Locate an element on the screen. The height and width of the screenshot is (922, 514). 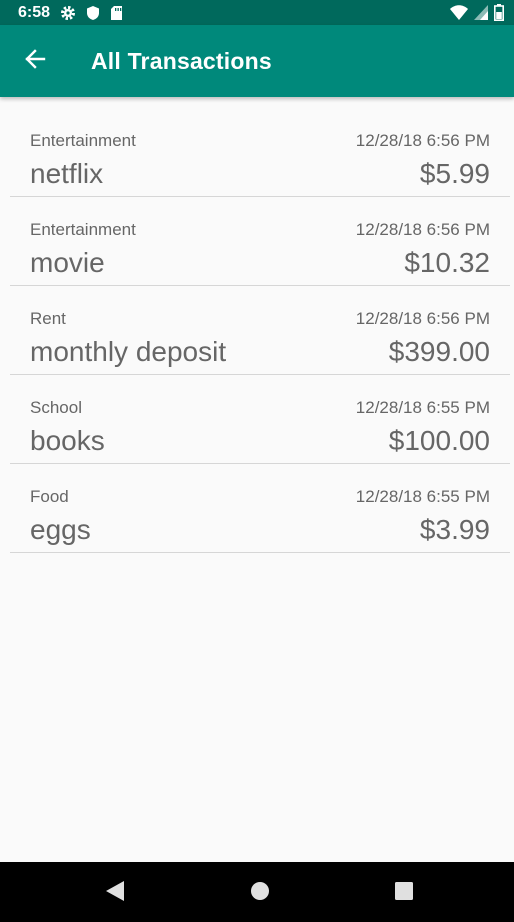
transaction-name: movie is located at coordinates (67, 262).